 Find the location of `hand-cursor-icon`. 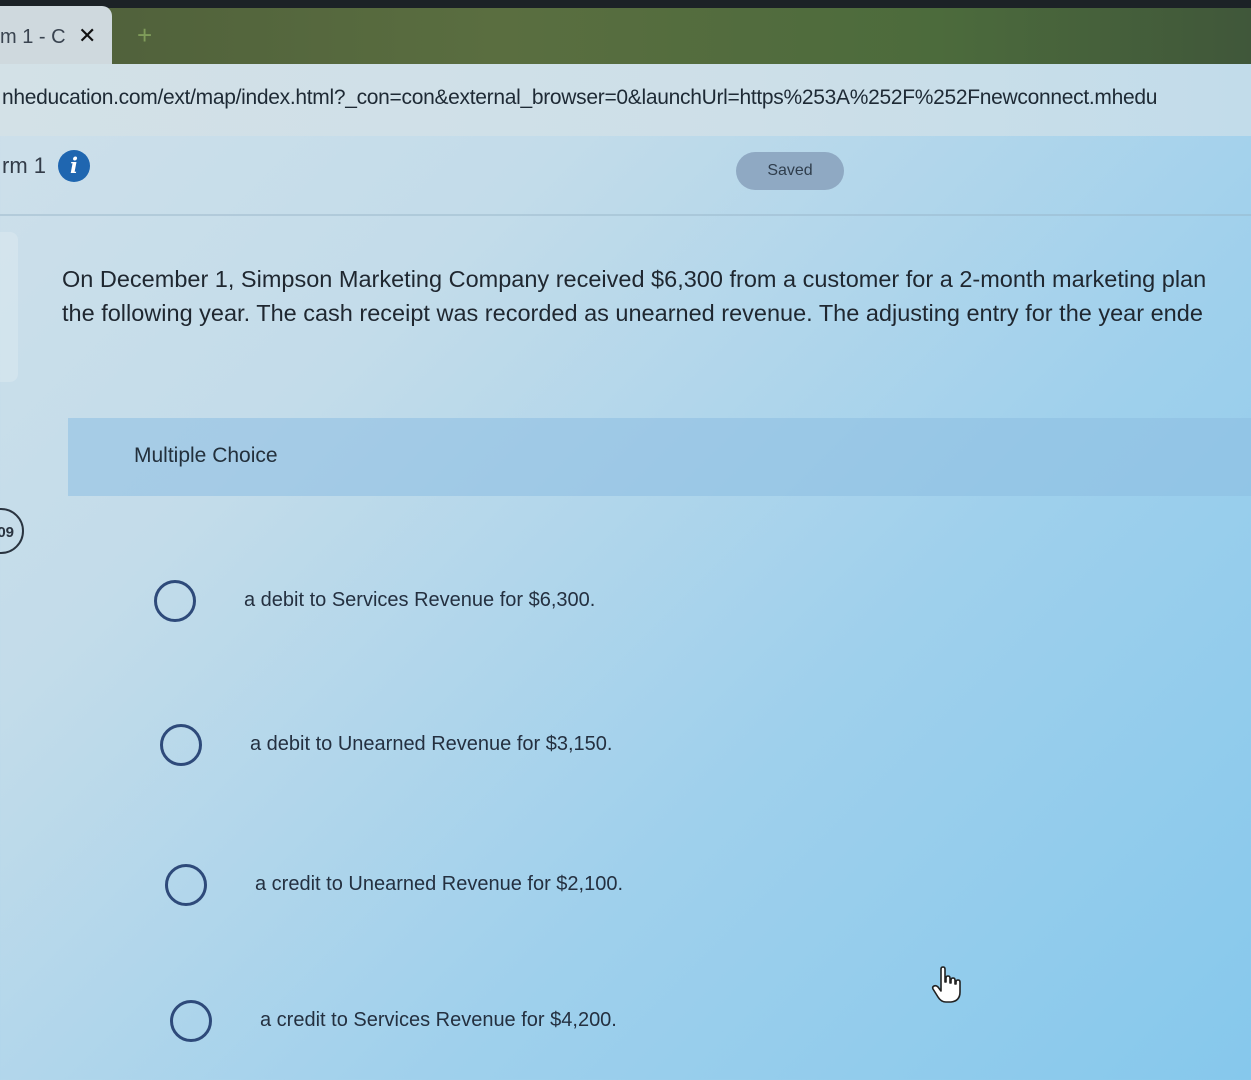

hand-cursor-icon is located at coordinates (946, 984).